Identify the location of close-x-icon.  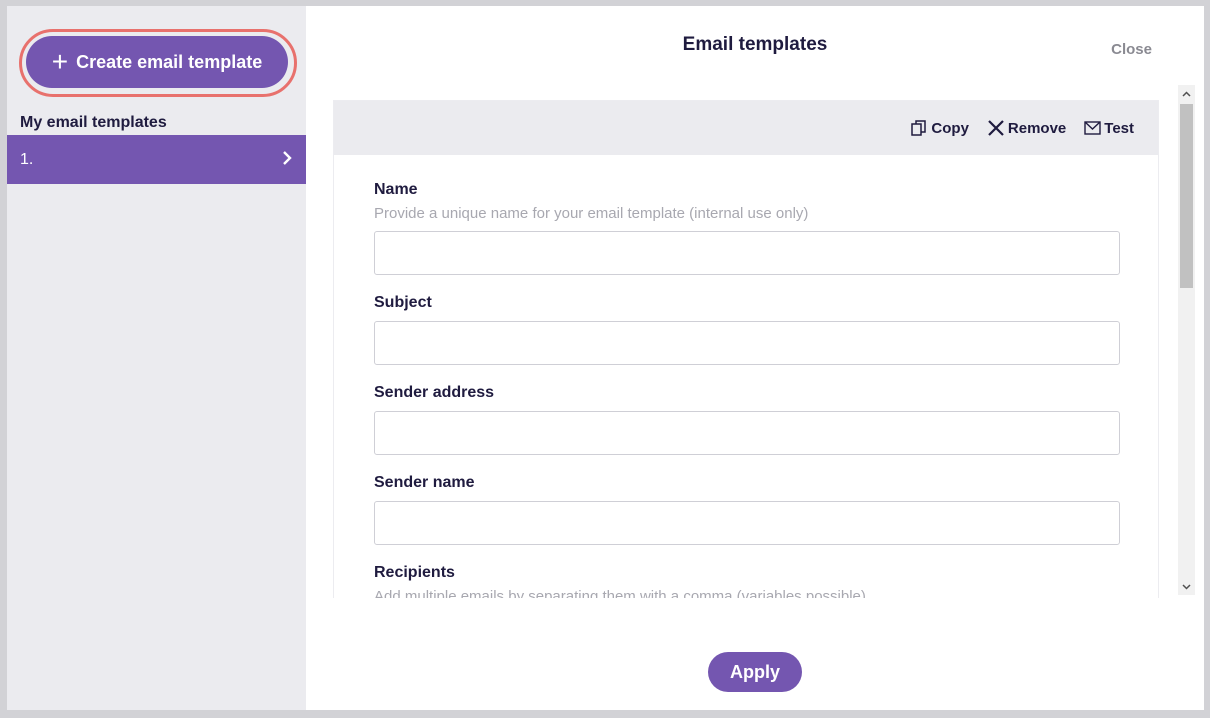
(996, 128).